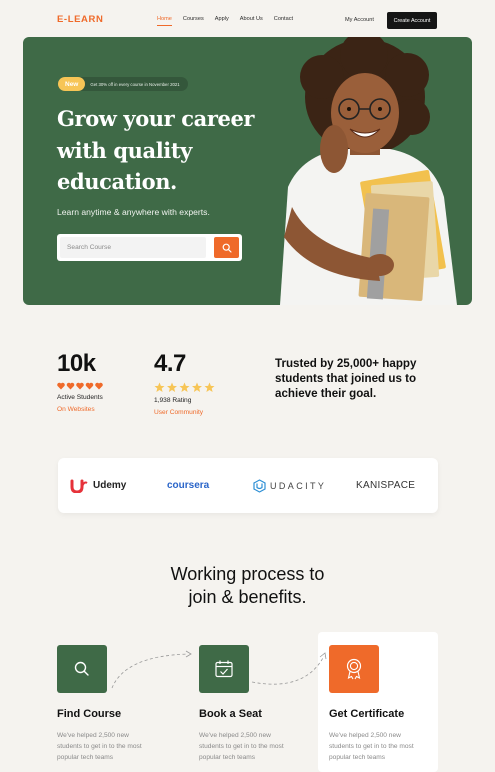 The height and width of the screenshot is (772, 495). I want to click on stat-value: 10k, so click(76, 363).